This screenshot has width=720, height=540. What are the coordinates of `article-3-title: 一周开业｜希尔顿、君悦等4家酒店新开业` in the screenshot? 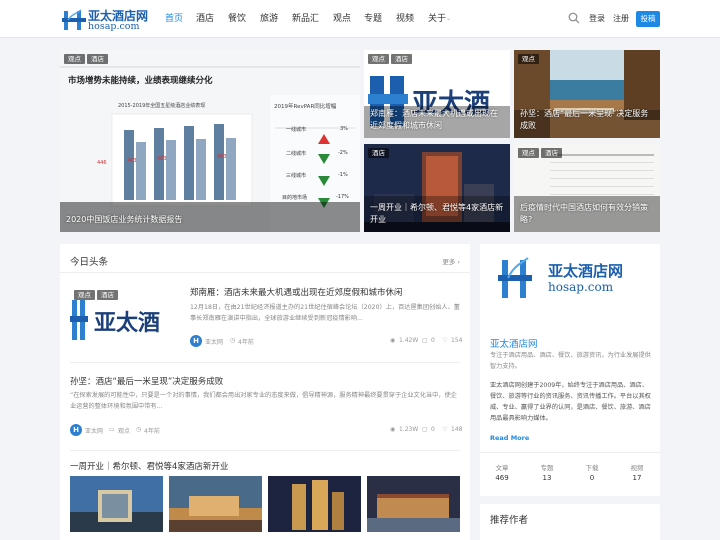 It's located at (149, 466).